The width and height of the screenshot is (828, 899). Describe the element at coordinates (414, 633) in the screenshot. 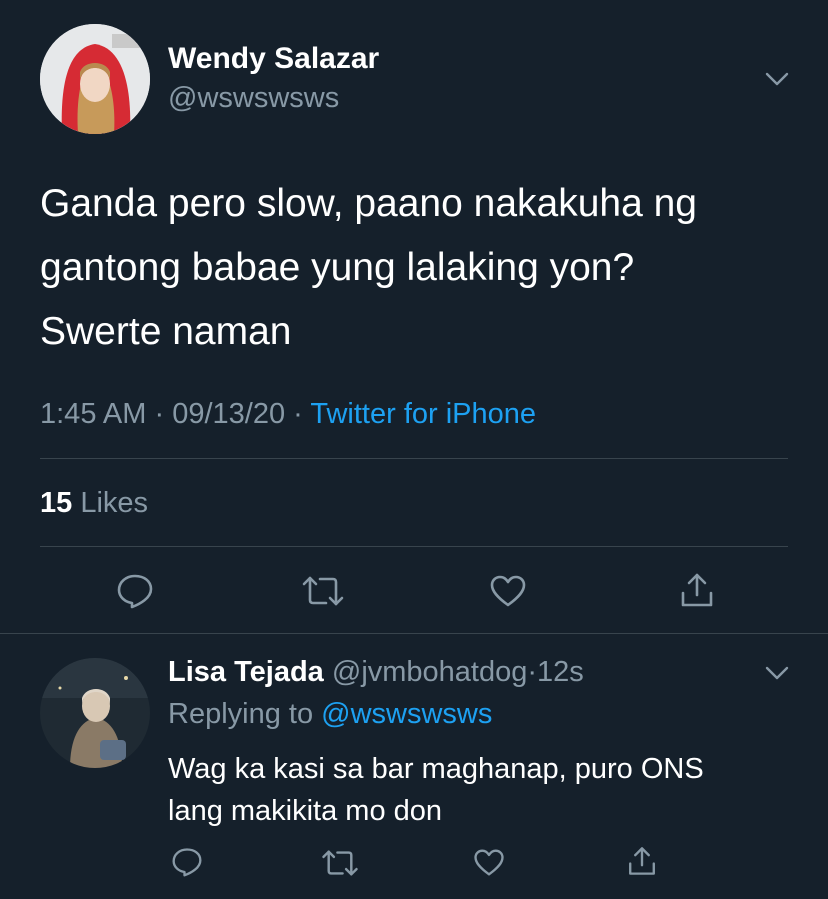

I see `section-divider` at that location.